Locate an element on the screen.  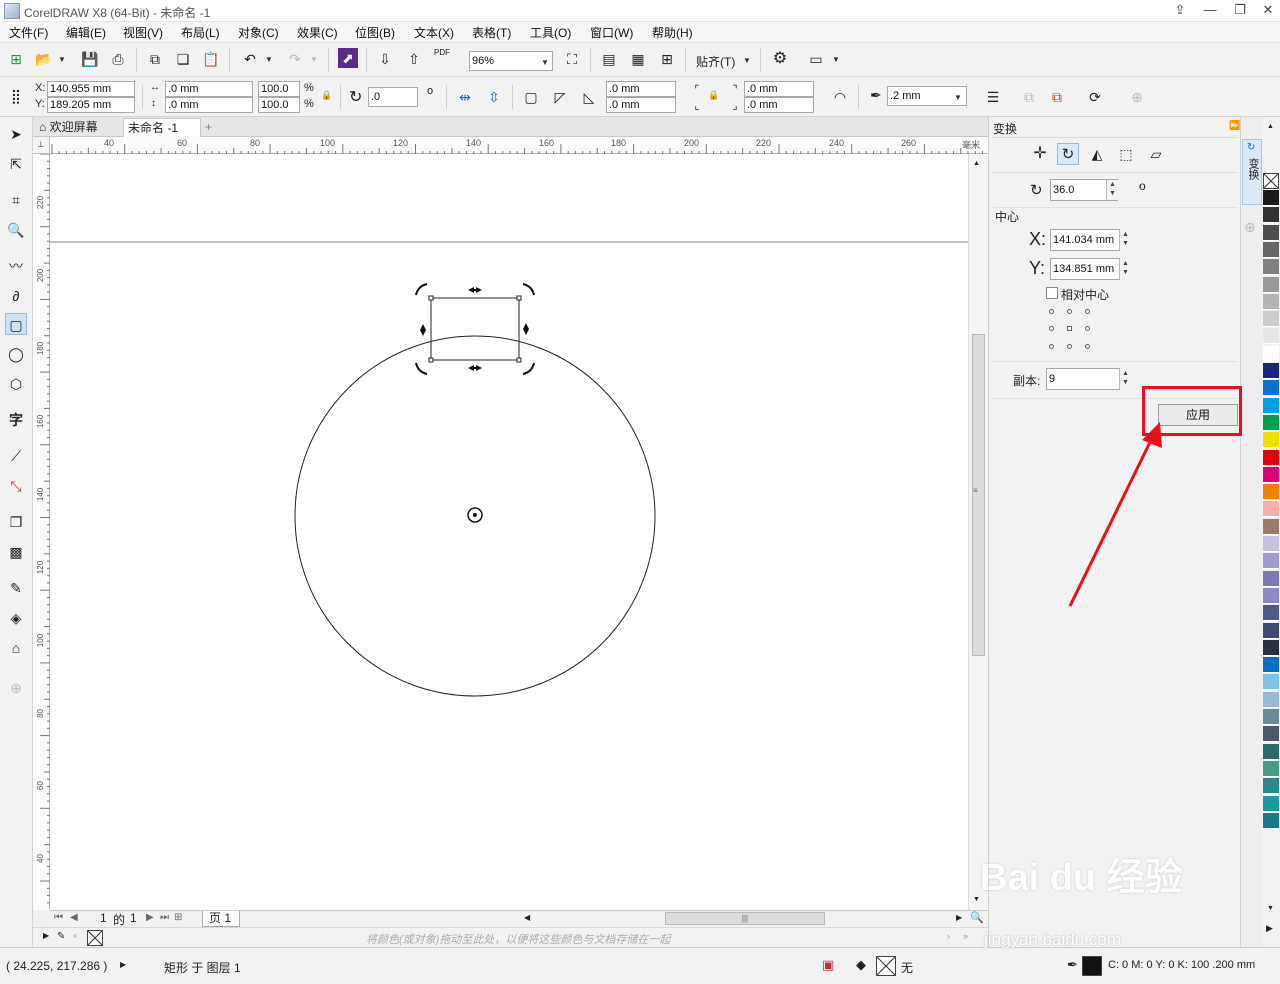
export-icon: ⇧ is located at coordinates (414, 59).